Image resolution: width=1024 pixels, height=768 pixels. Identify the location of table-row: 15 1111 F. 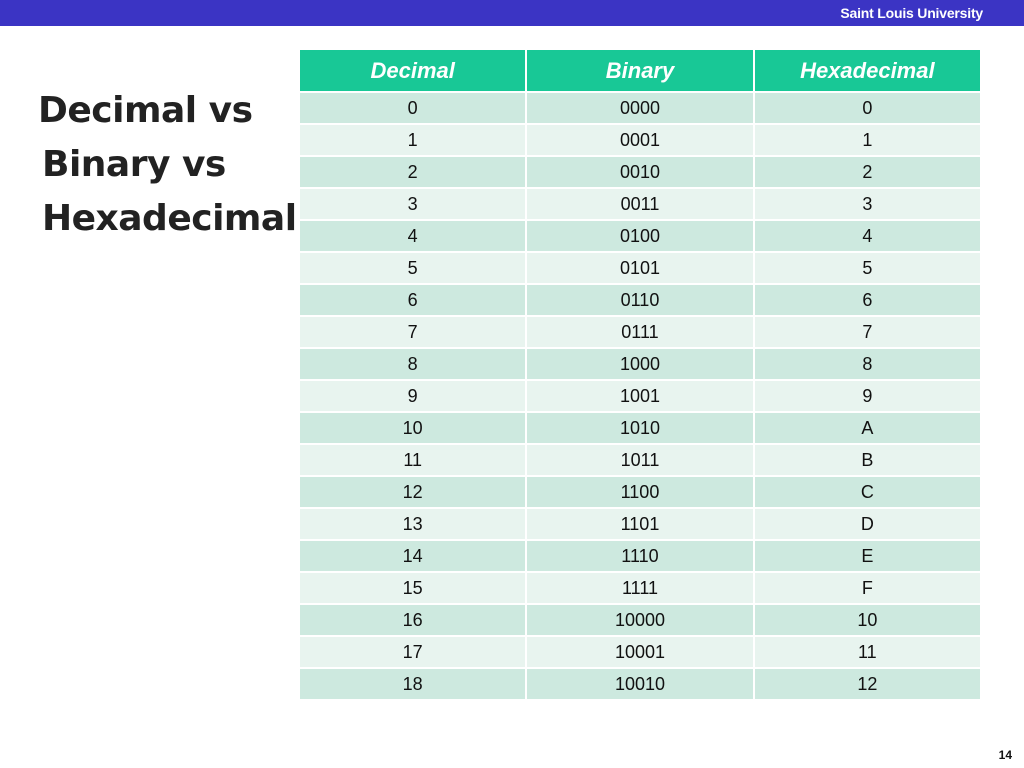
(640, 588).